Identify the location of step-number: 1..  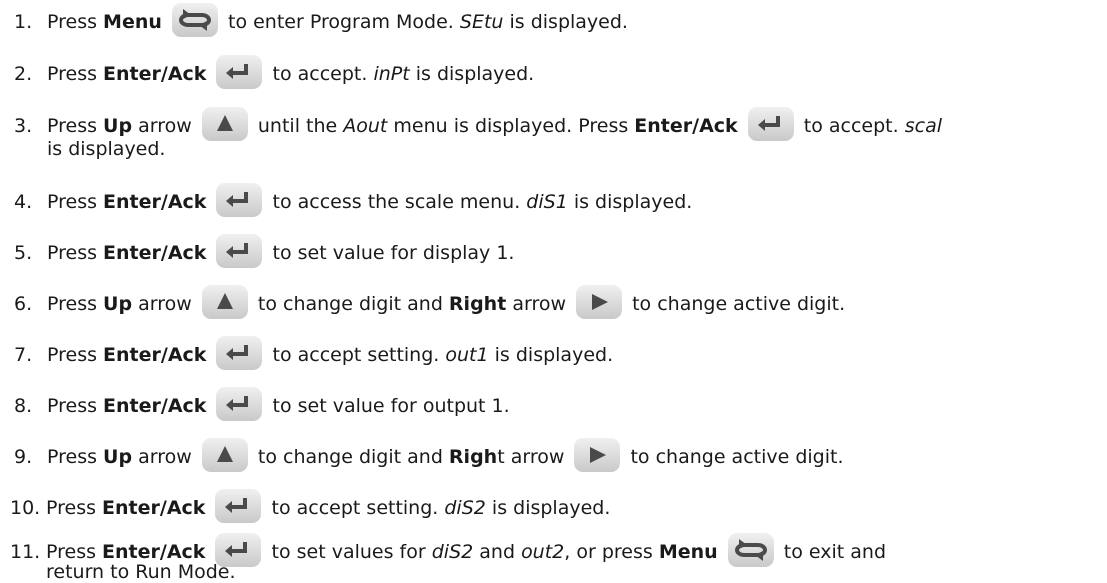
(23, 22).